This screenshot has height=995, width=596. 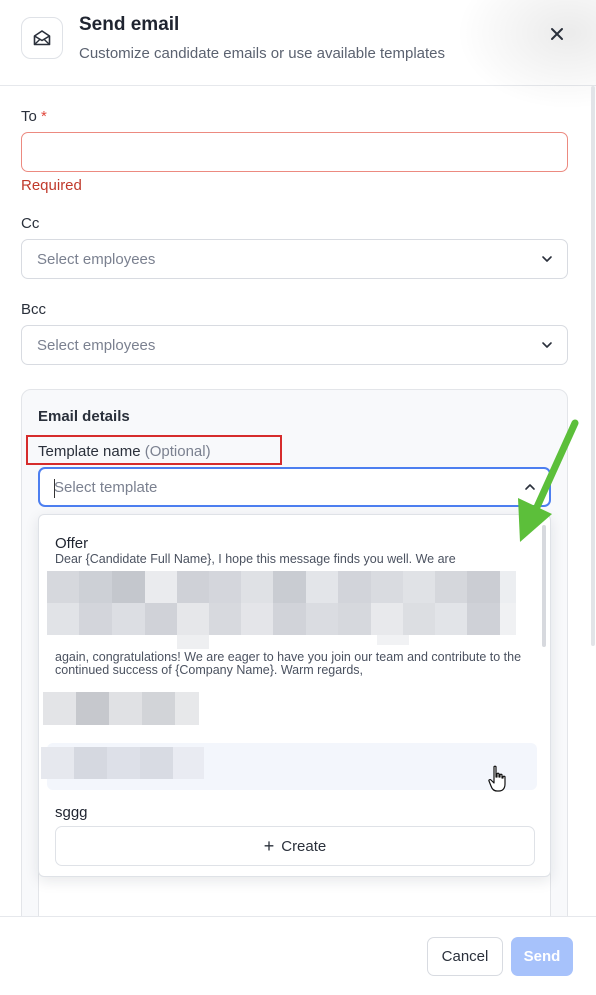 I want to click on dialog-title: Send email, so click(x=129, y=24).